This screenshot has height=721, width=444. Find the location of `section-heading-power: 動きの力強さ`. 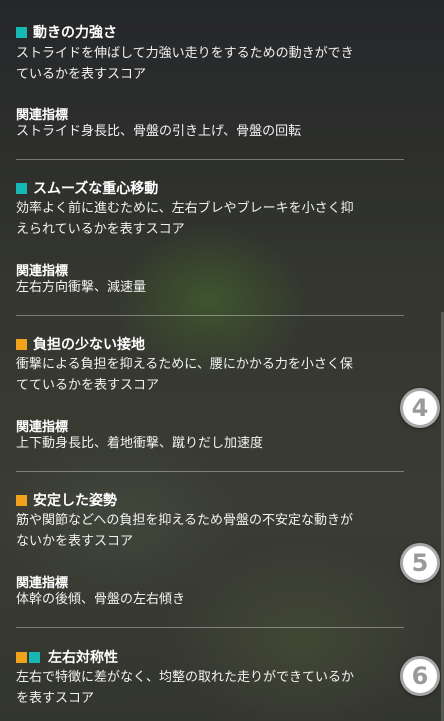

section-heading-power: 動きの力強さ is located at coordinates (66, 32).